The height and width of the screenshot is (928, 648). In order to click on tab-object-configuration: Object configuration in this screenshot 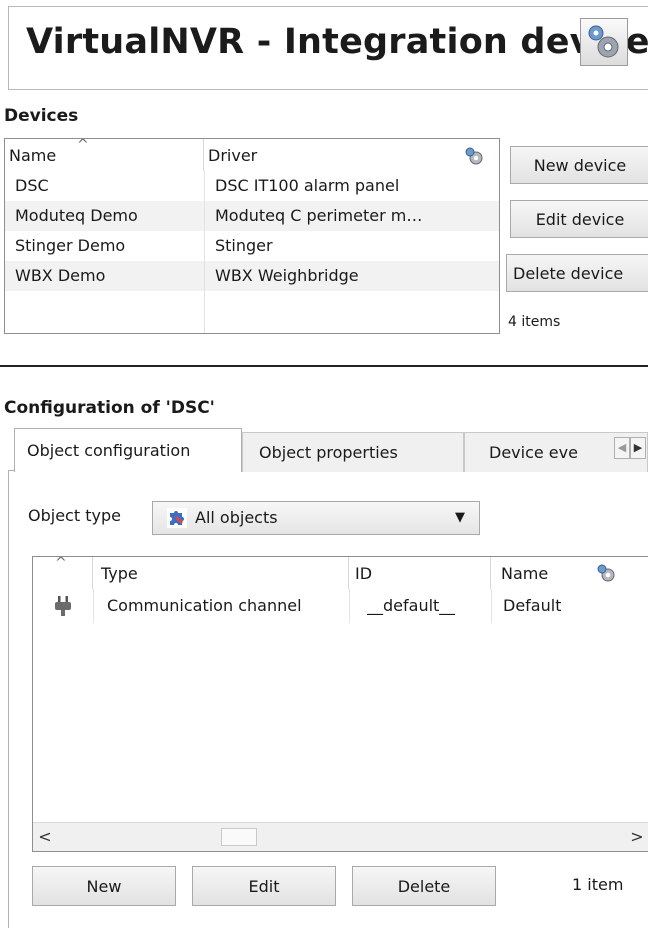, I will do `click(128, 450)`.